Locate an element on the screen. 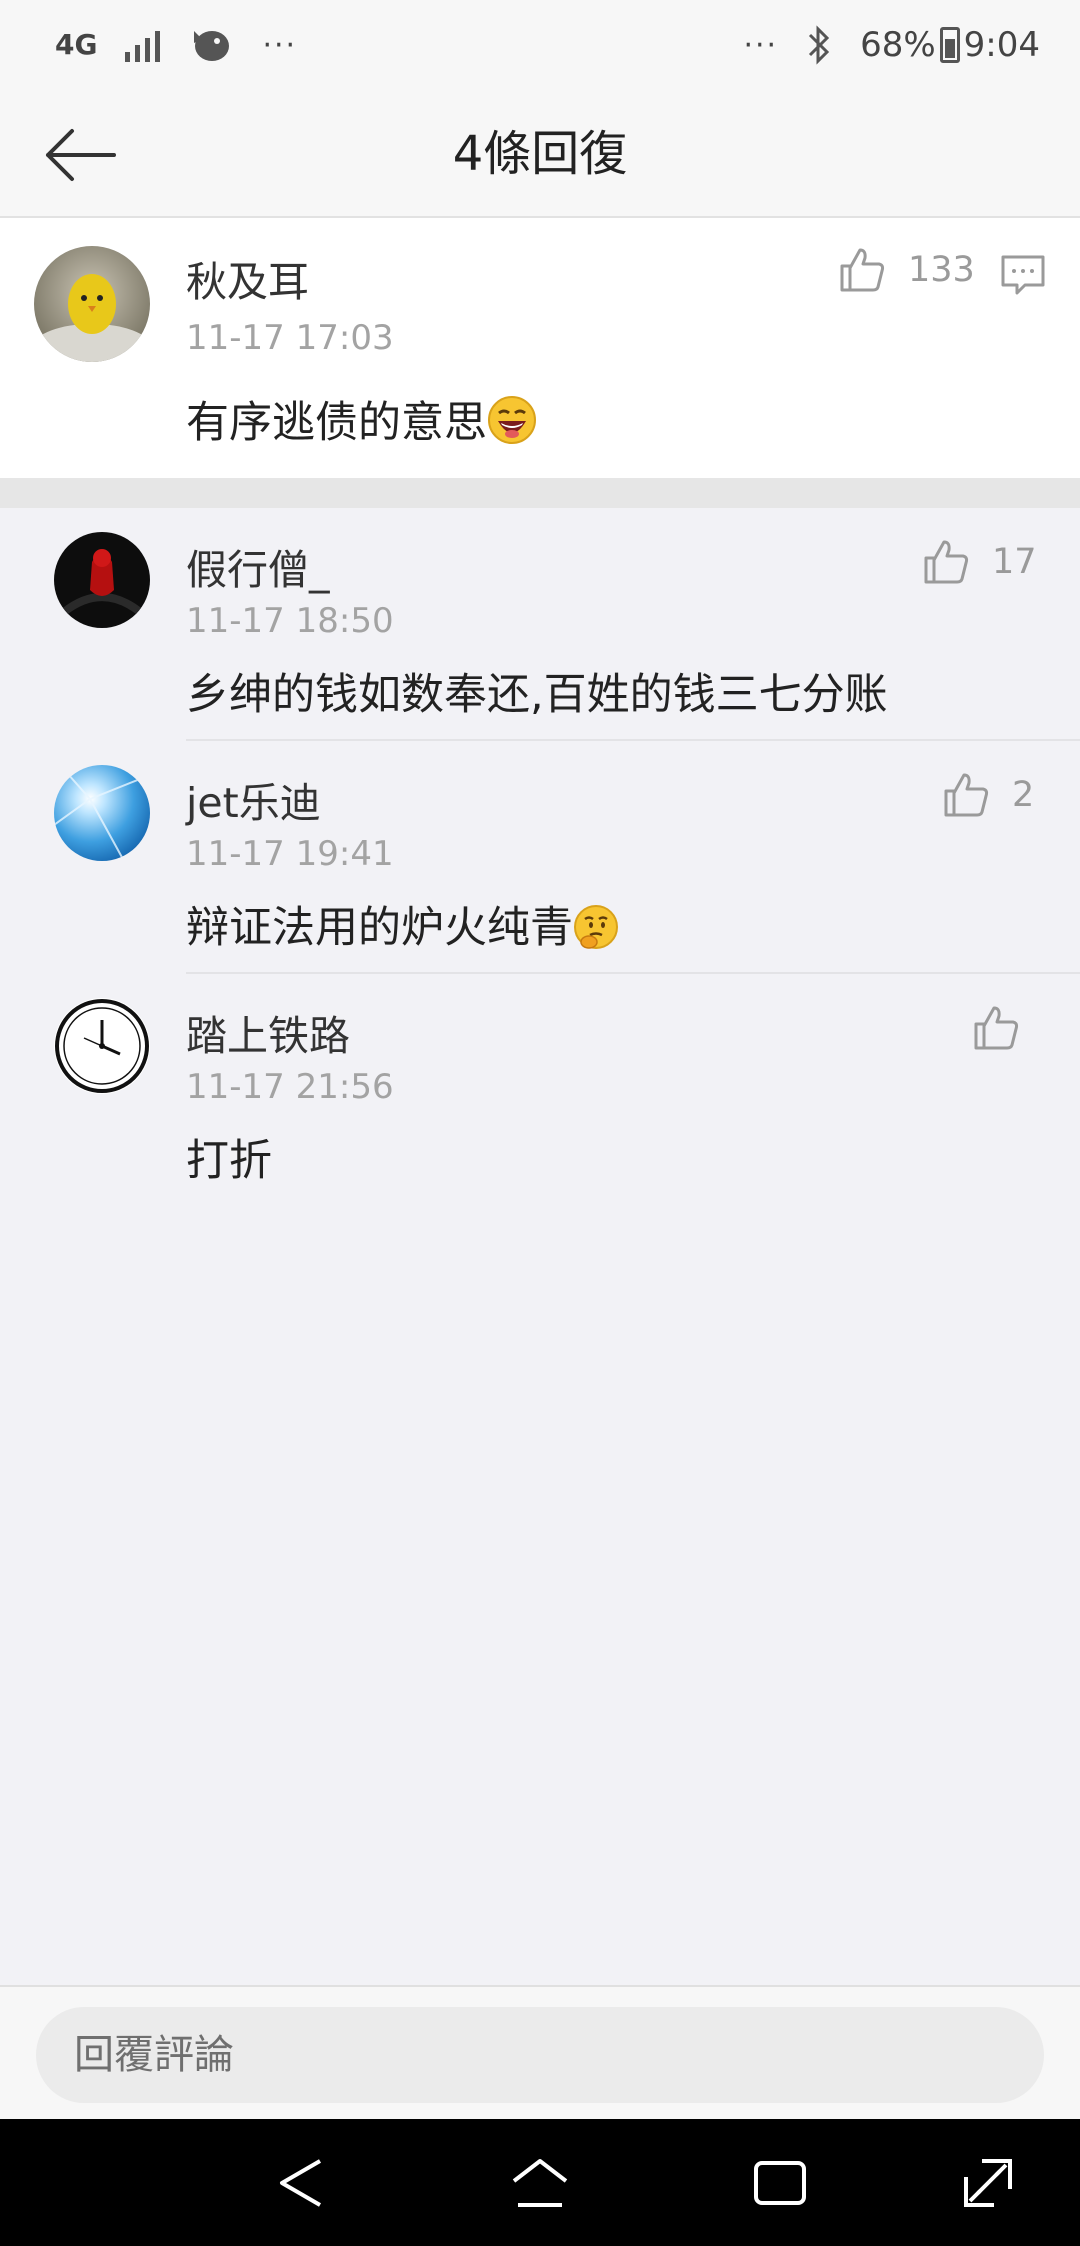  nav-expand-button is located at coordinates (988, 2183).